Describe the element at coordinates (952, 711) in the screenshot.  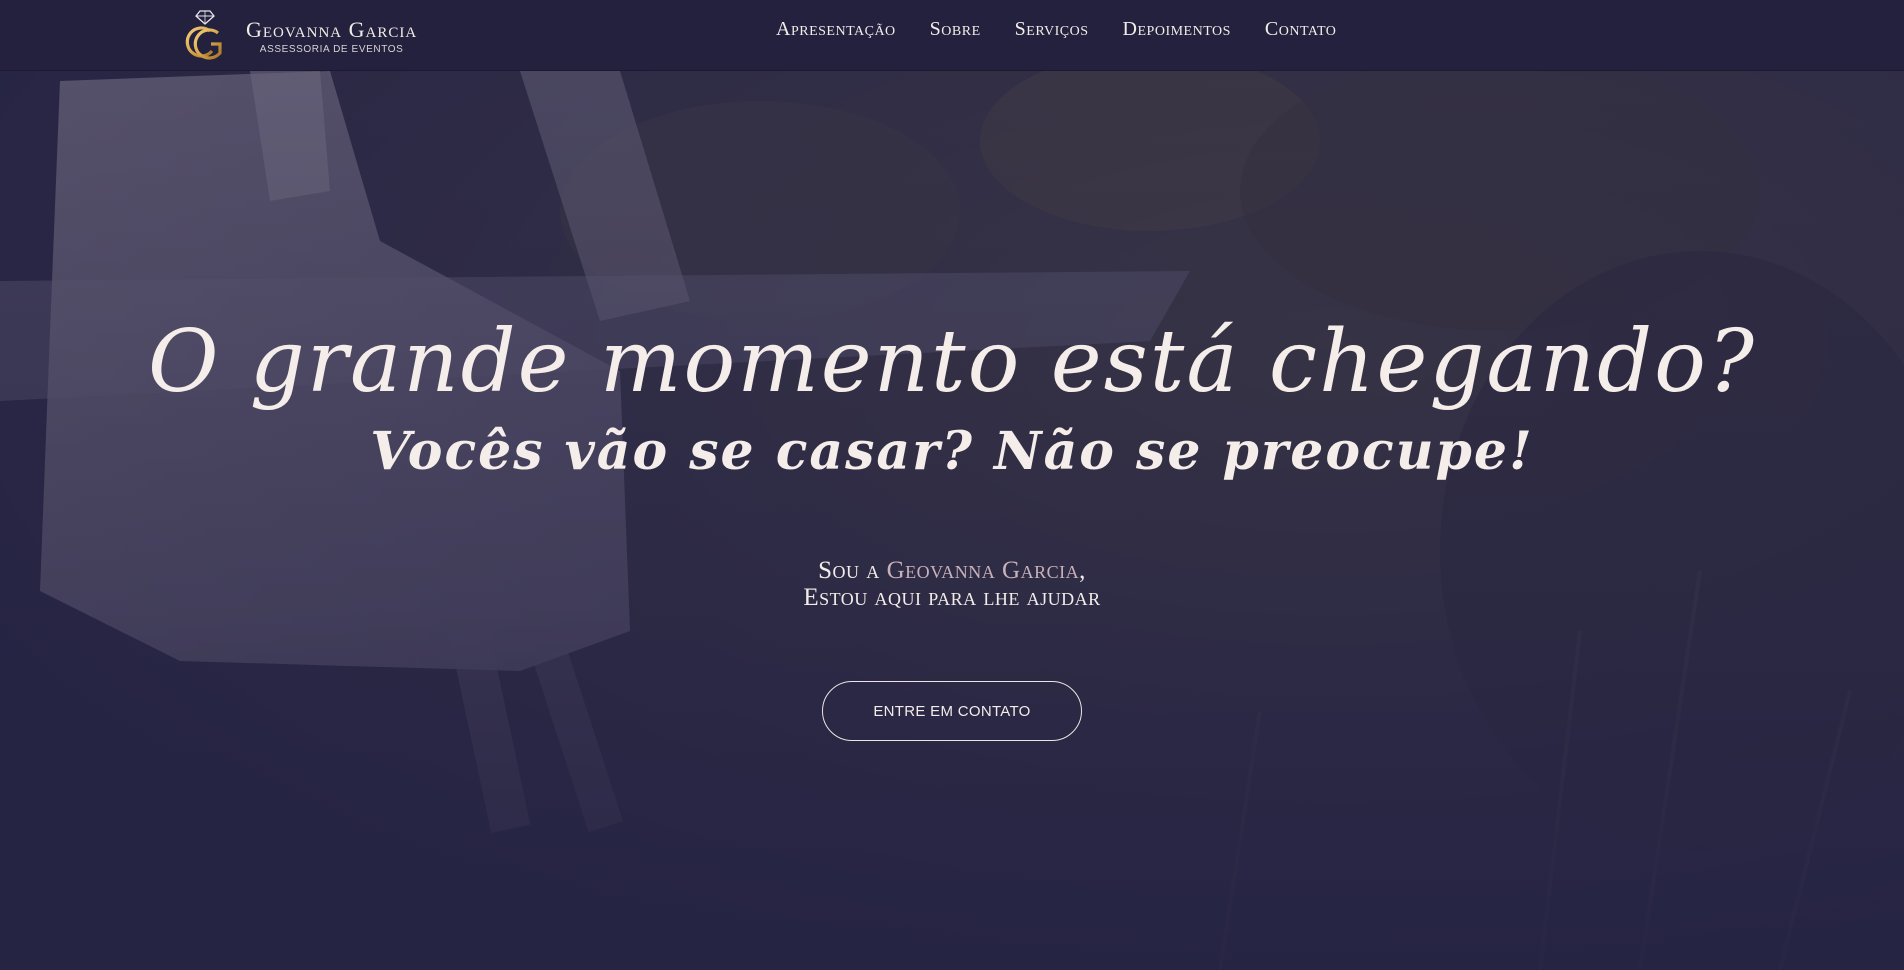
I see `contact-cta-button: ENTRE EM CONTATO` at that location.